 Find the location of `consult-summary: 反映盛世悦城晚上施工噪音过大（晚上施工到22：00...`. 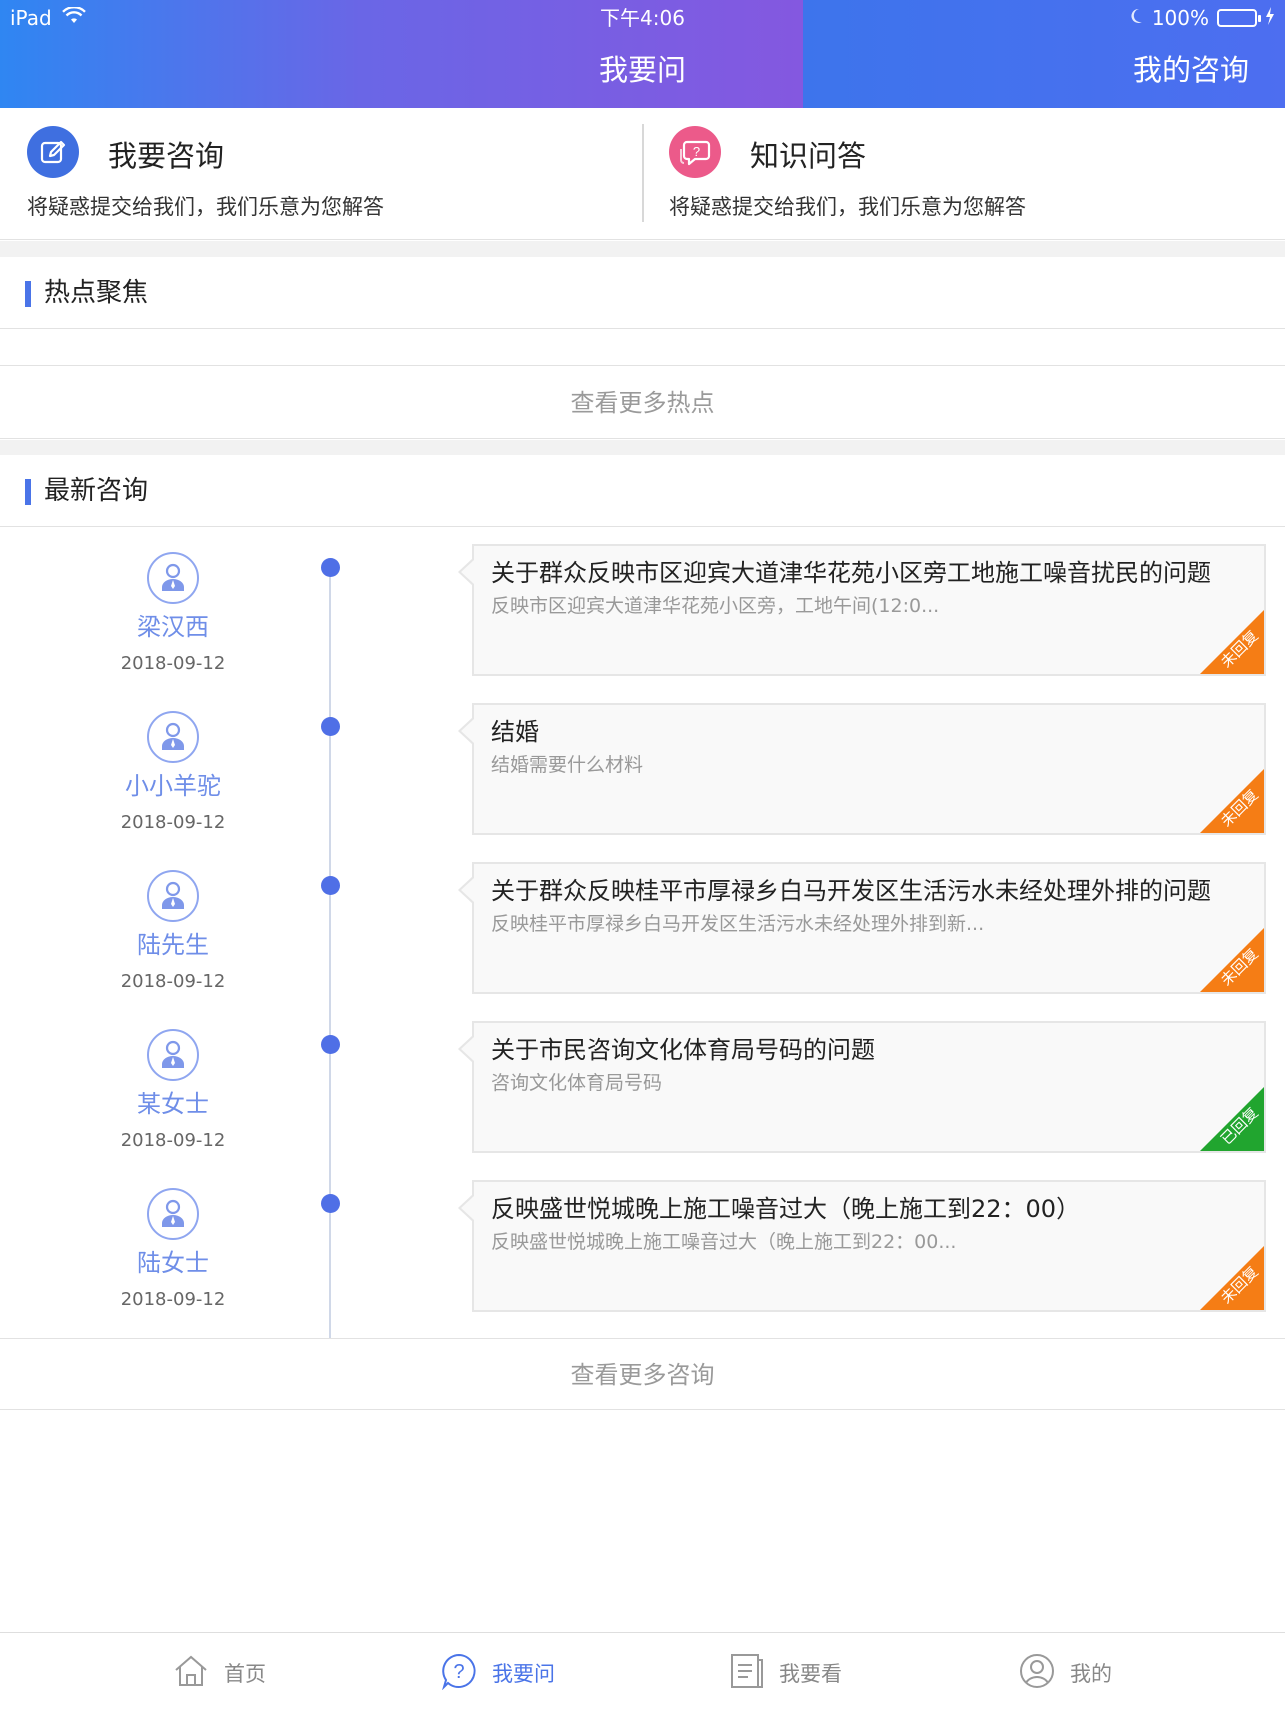

consult-summary: 反映盛世悦城晚上施工噪音过大（晚上施工到22：00... is located at coordinates (724, 1242).